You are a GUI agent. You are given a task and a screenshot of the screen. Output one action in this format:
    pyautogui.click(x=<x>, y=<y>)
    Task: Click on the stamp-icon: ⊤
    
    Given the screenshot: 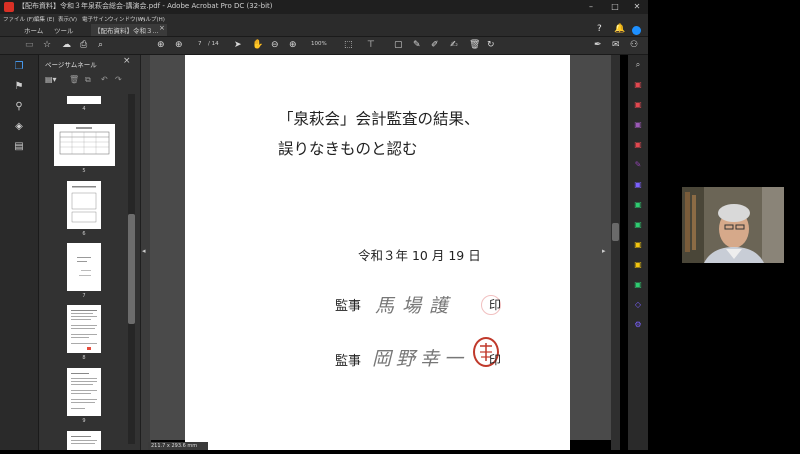 What is the action you would take?
    pyautogui.click(x=371, y=45)
    